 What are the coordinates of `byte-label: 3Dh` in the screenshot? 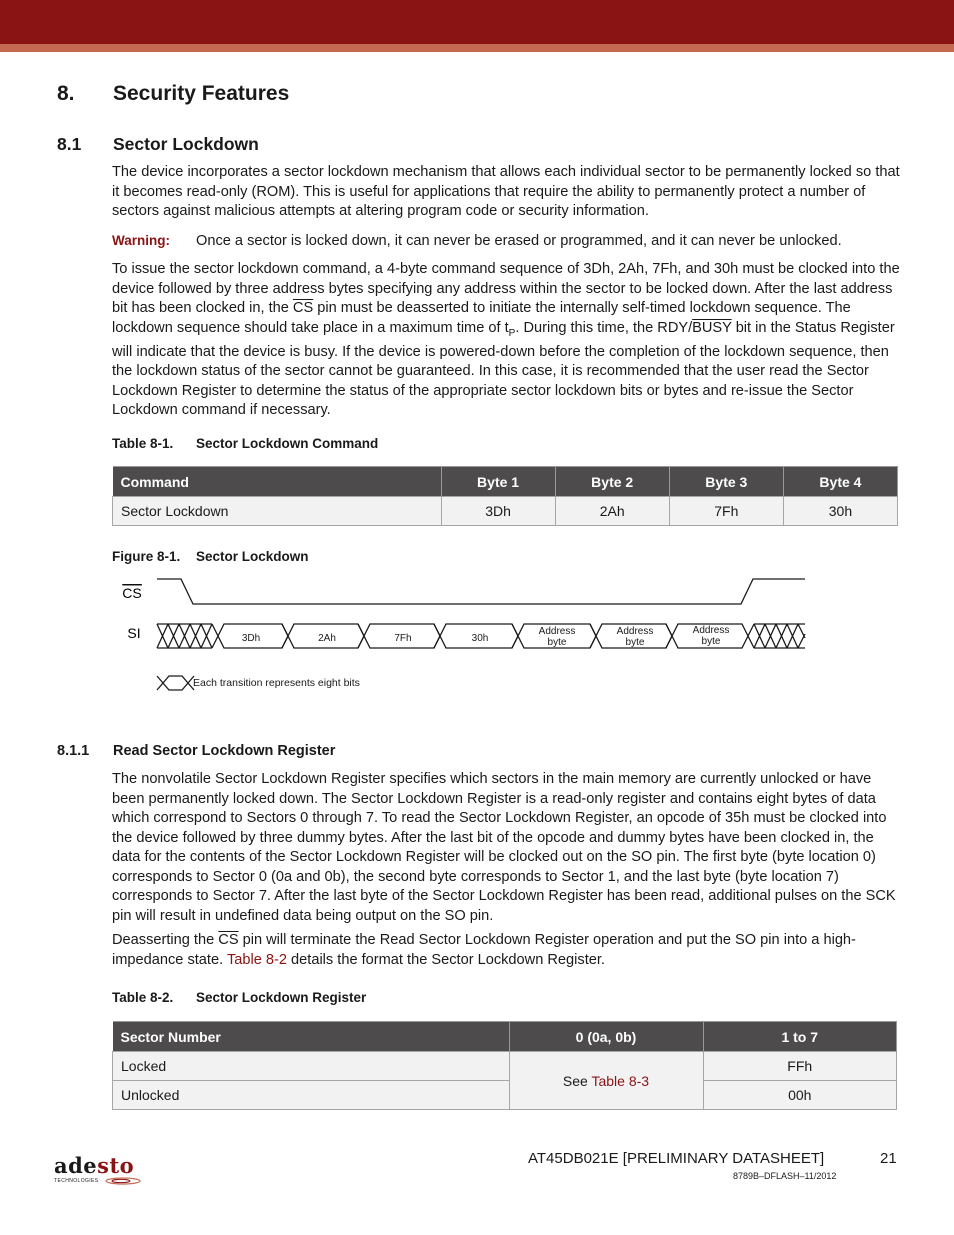 It's located at (251, 638).